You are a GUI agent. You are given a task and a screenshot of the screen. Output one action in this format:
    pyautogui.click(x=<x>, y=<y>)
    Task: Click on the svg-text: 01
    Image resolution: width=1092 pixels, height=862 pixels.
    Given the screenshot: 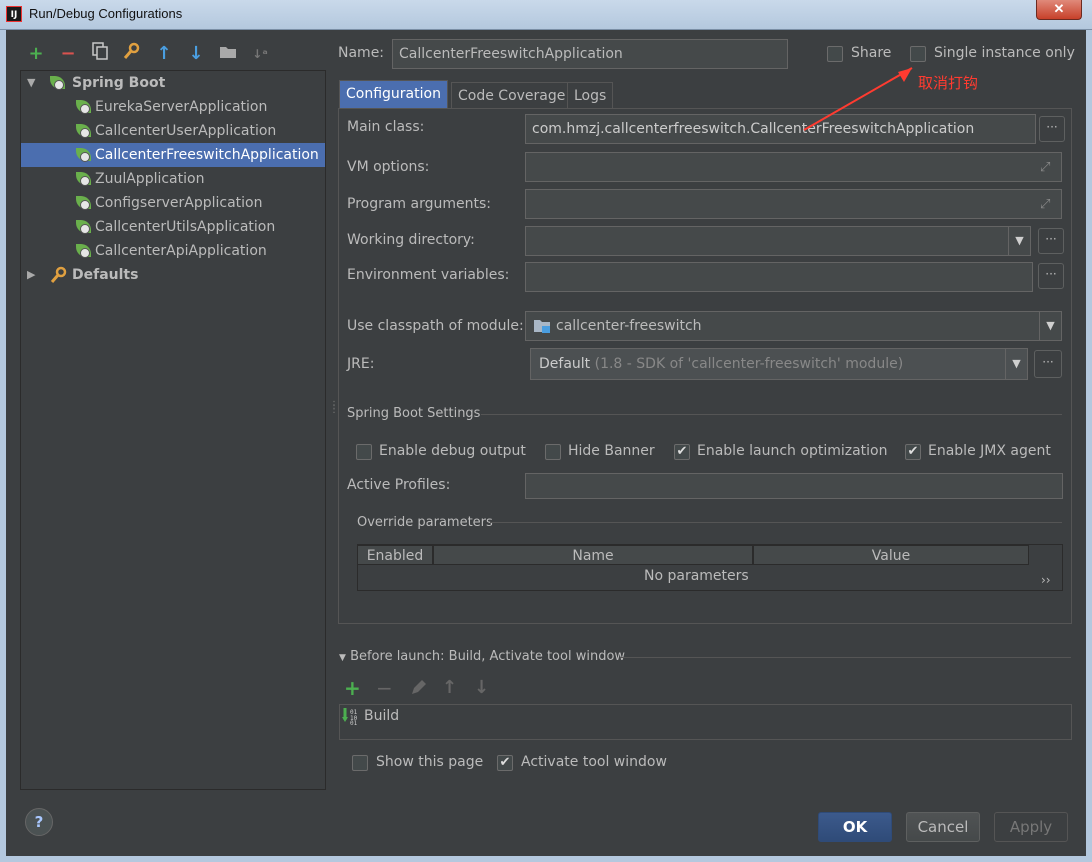 What is the action you would take?
    pyautogui.click(x=354, y=722)
    